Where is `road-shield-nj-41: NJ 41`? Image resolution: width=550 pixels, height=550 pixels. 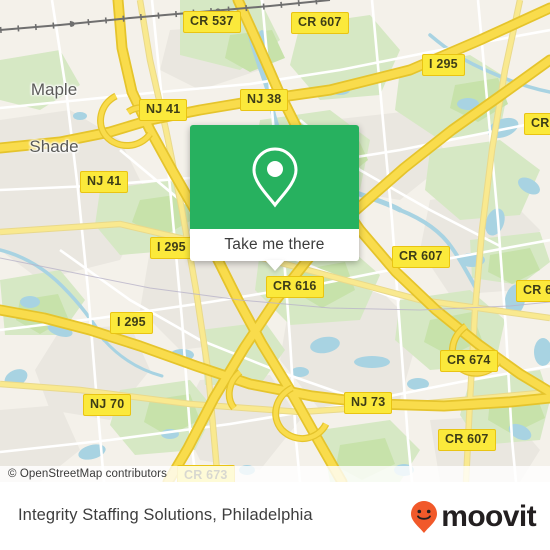
road-shield-nj-41: NJ 41 is located at coordinates (163, 110).